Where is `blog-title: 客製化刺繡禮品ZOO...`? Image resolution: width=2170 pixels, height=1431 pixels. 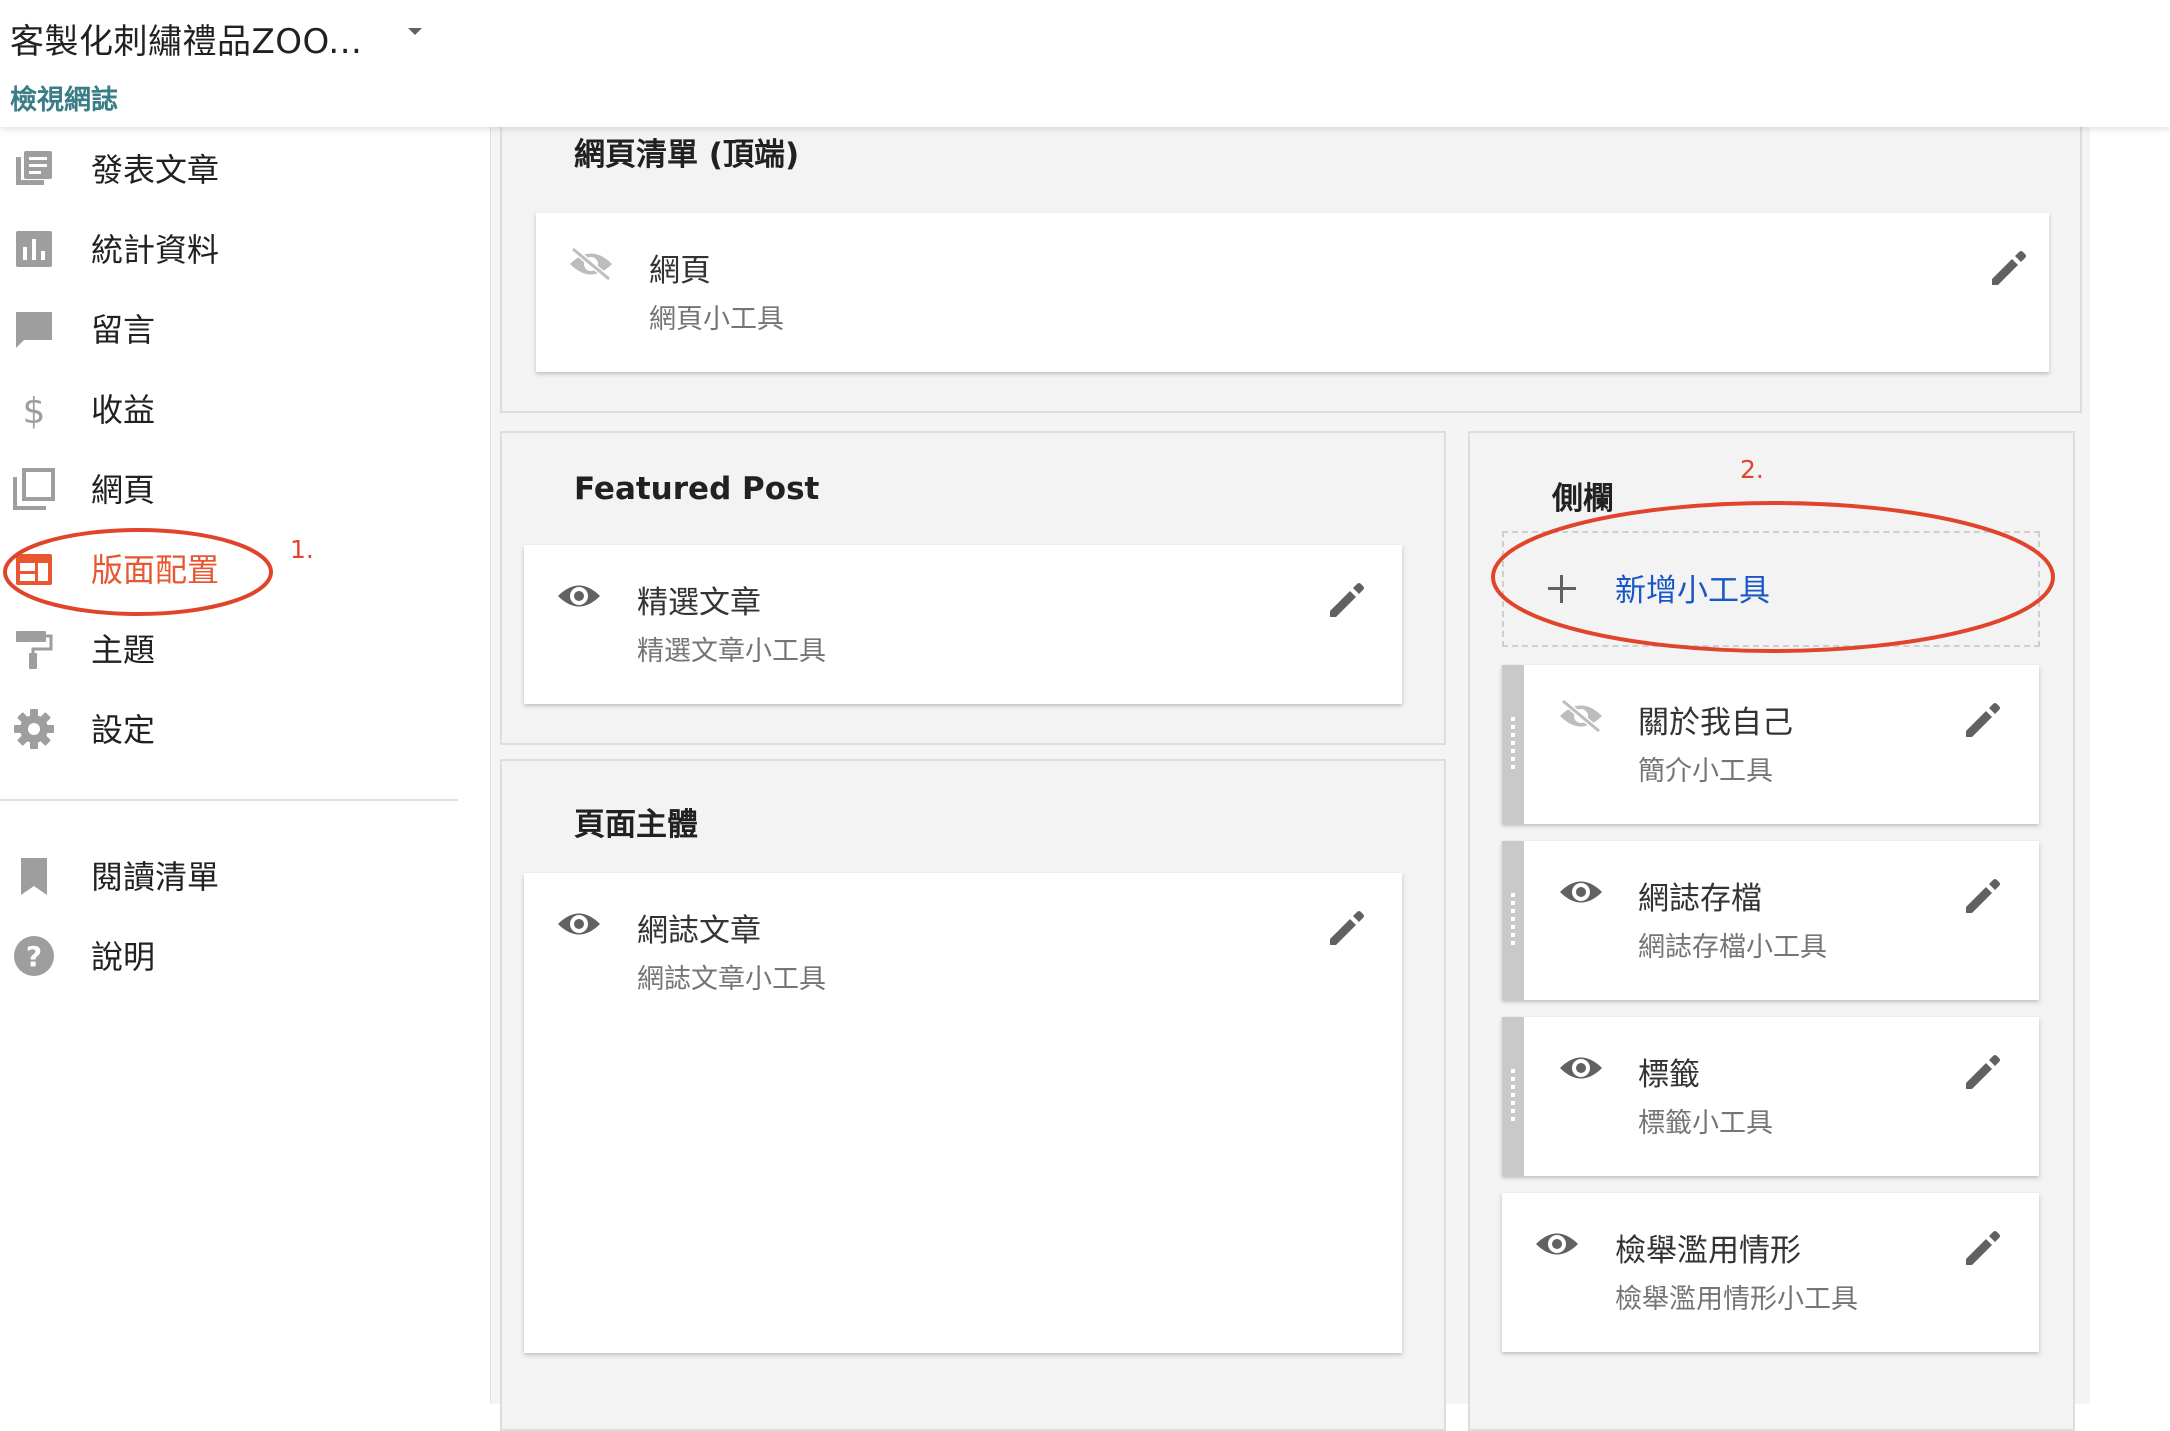
blog-title: 客製化刺繡禮品ZOO... is located at coordinates (186, 38).